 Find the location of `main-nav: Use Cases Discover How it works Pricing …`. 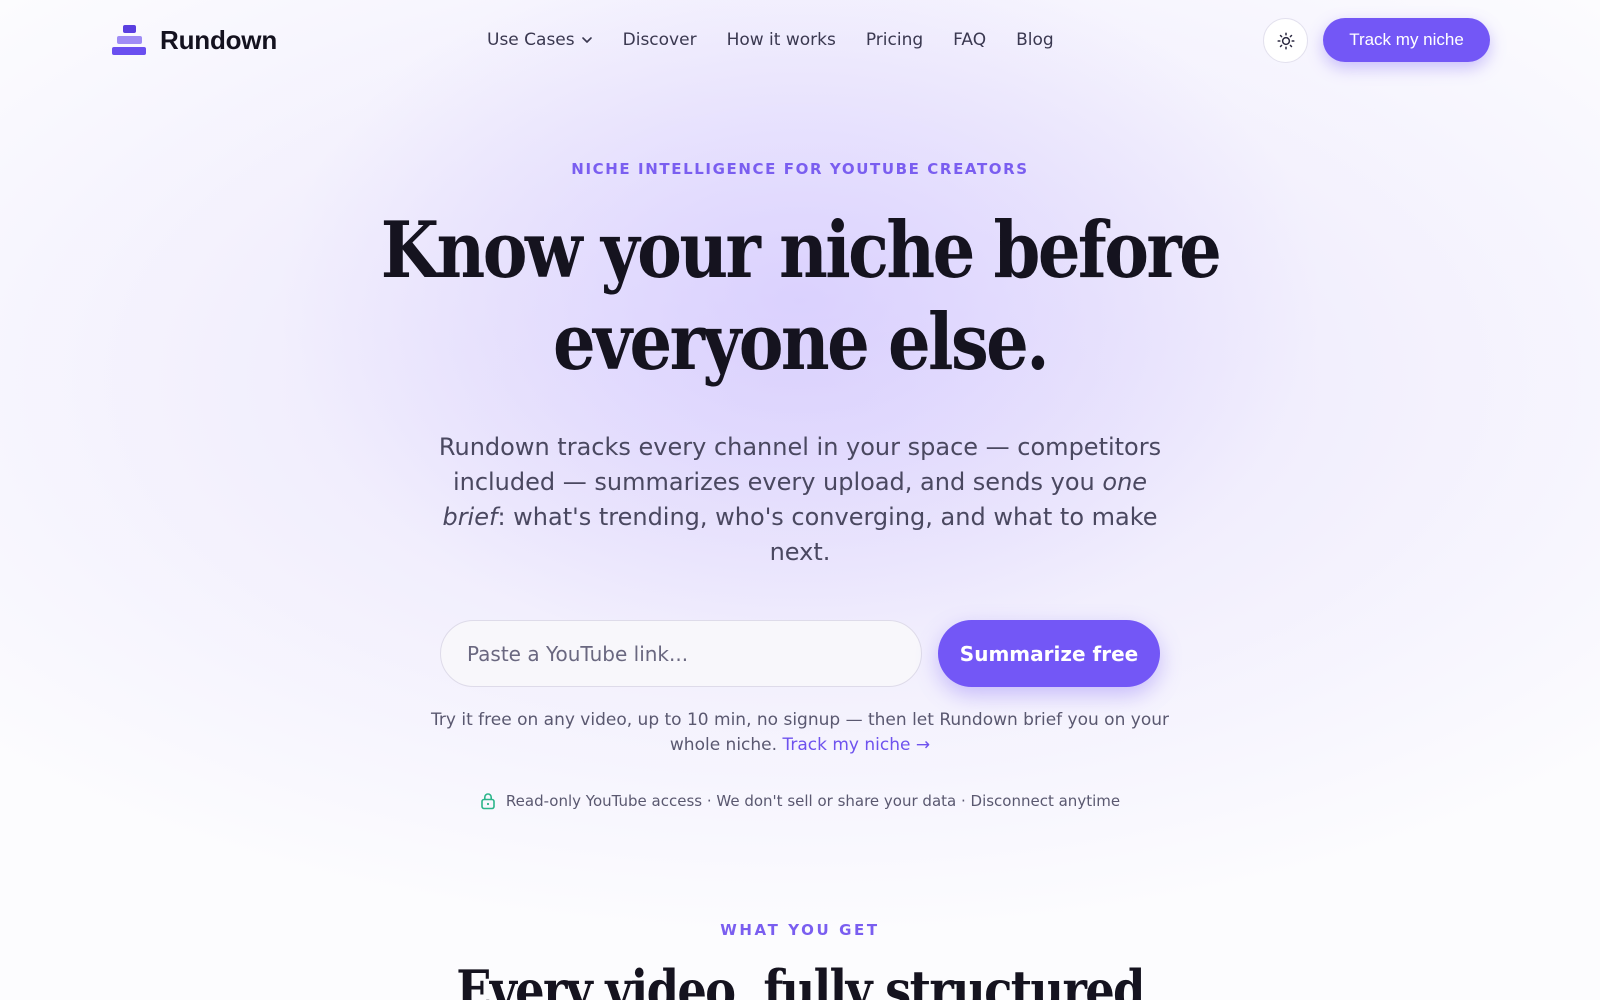

main-nav: Use Cases Discover How it works Pricing … is located at coordinates (770, 40).